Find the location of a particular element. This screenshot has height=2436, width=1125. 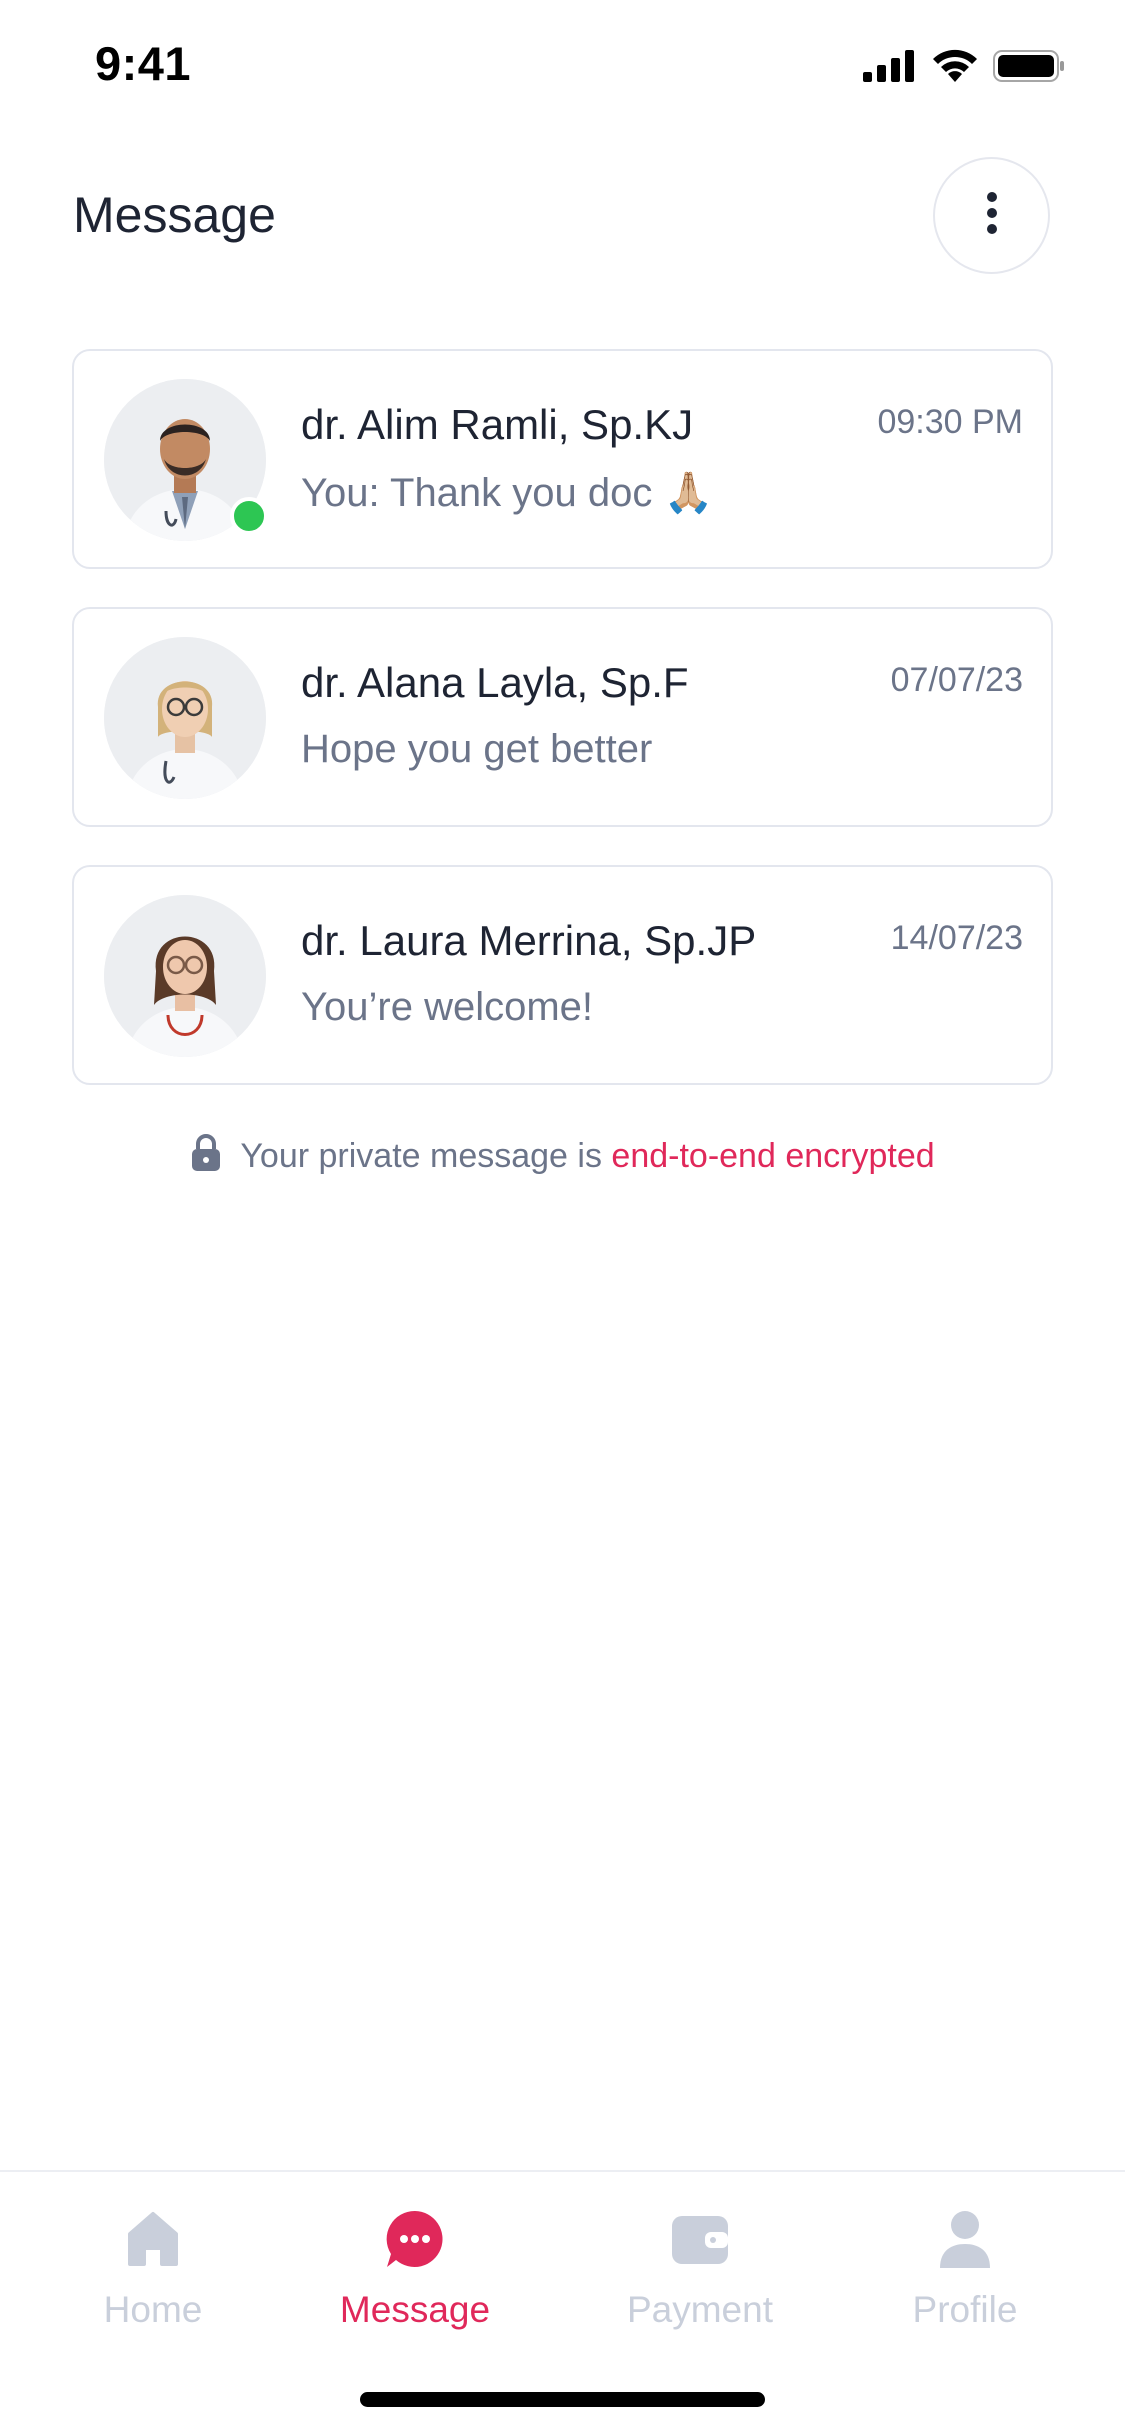

nav-item-message: Message is located at coordinates (415, 2269).